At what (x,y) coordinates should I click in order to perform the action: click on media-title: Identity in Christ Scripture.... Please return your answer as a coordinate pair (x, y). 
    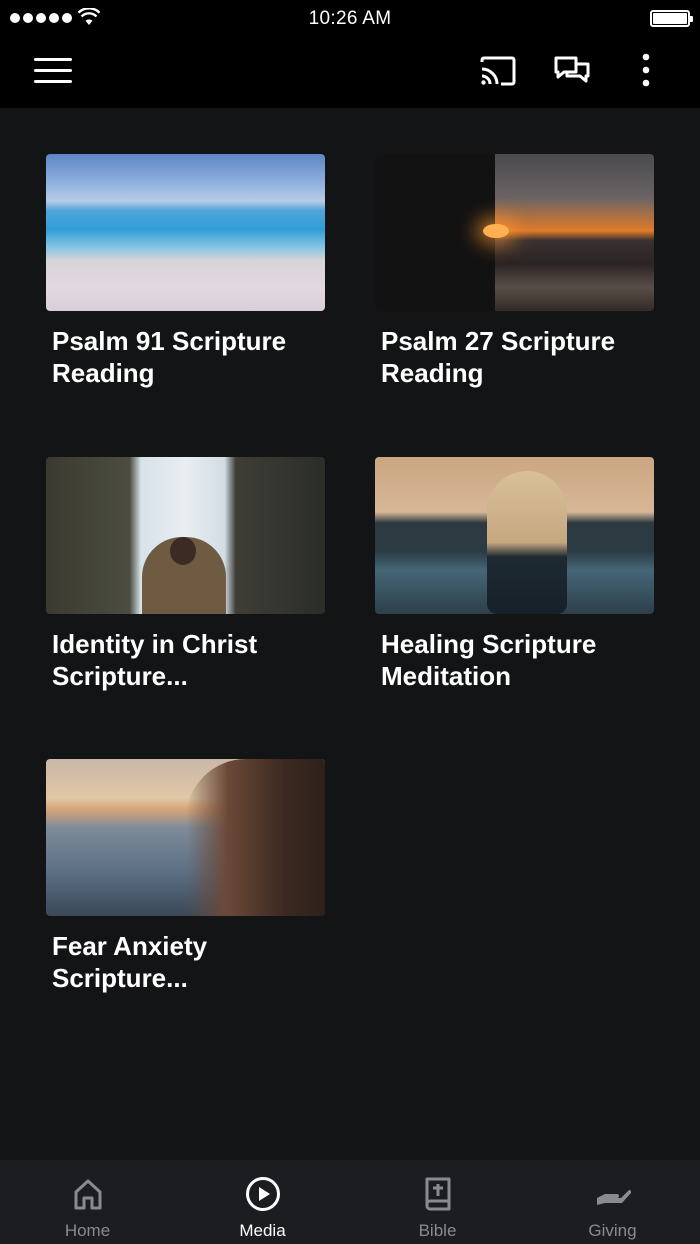
    Looking at the image, I should click on (155, 660).